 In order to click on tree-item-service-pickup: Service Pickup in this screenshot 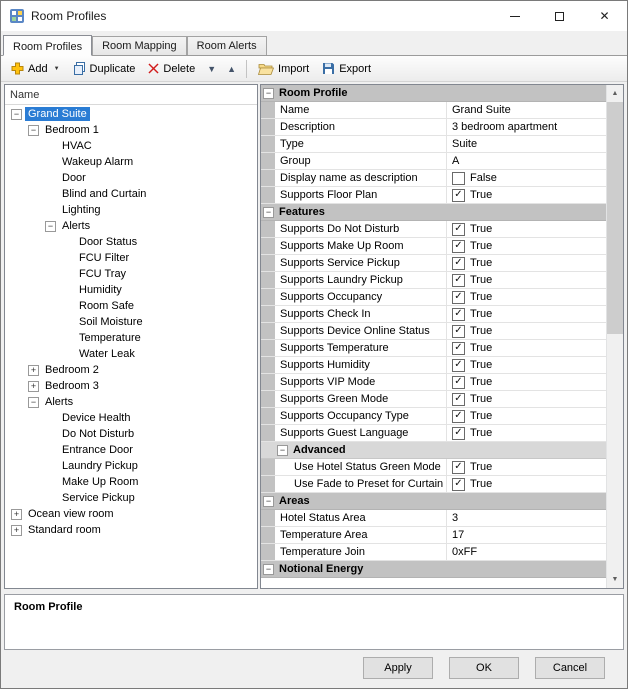, I will do `click(98, 498)`.